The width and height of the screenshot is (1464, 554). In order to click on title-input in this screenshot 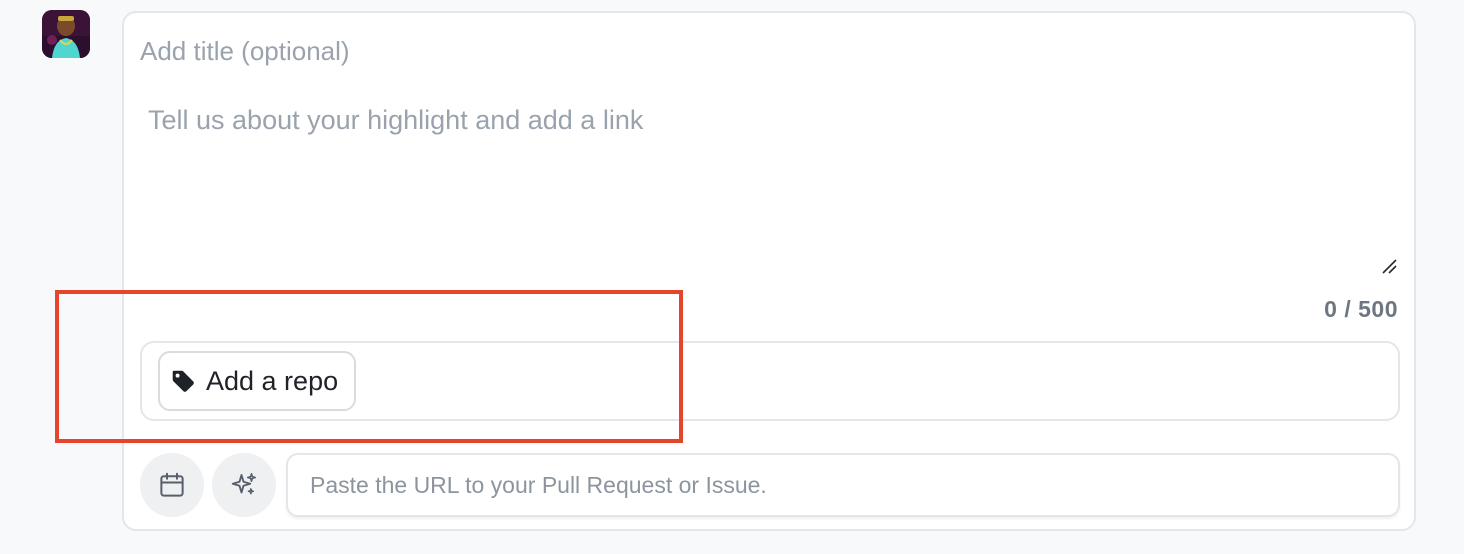, I will do `click(740, 51)`.